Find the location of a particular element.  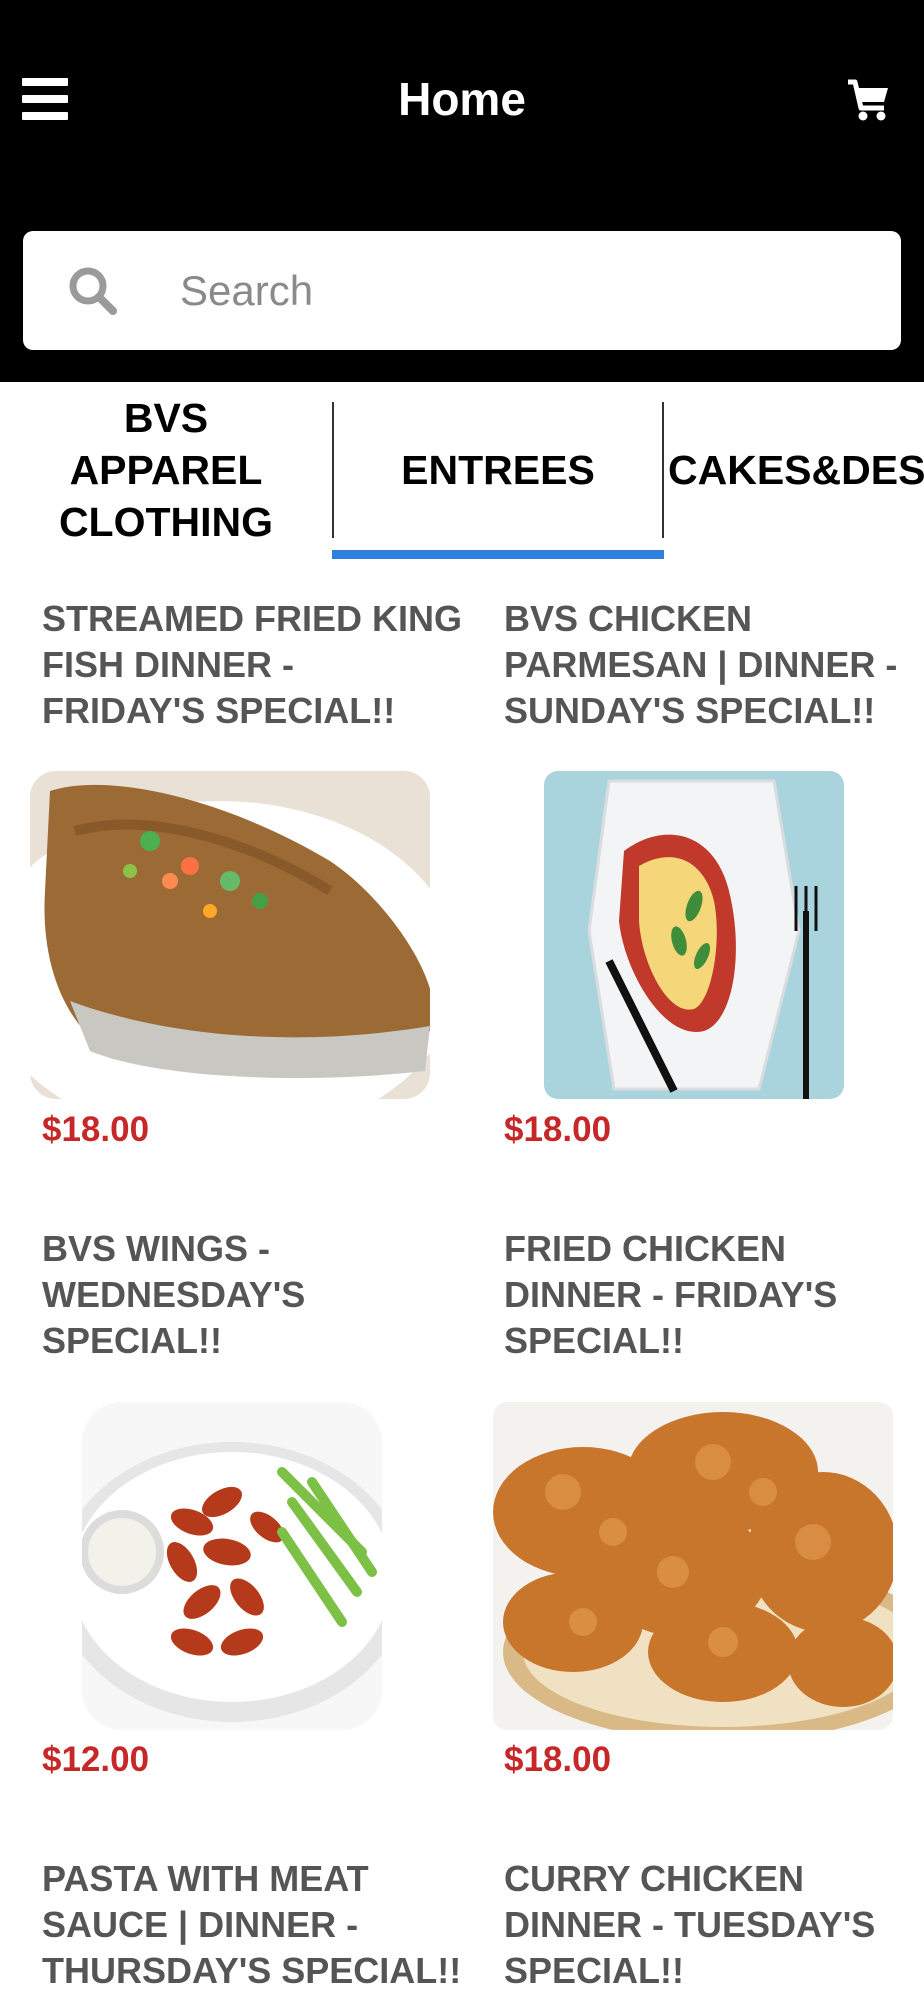

tab-bvs-apparel-clothing: BVS APPAREL CLOTHING is located at coordinates (166, 470).